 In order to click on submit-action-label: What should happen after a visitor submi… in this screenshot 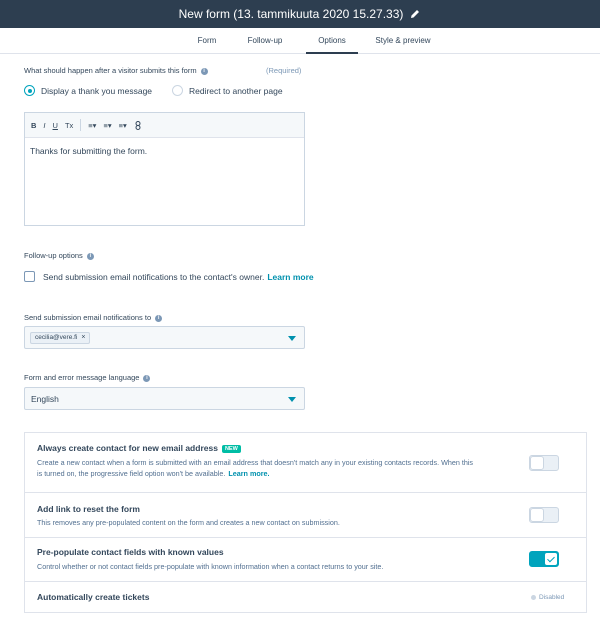, I will do `click(116, 70)`.